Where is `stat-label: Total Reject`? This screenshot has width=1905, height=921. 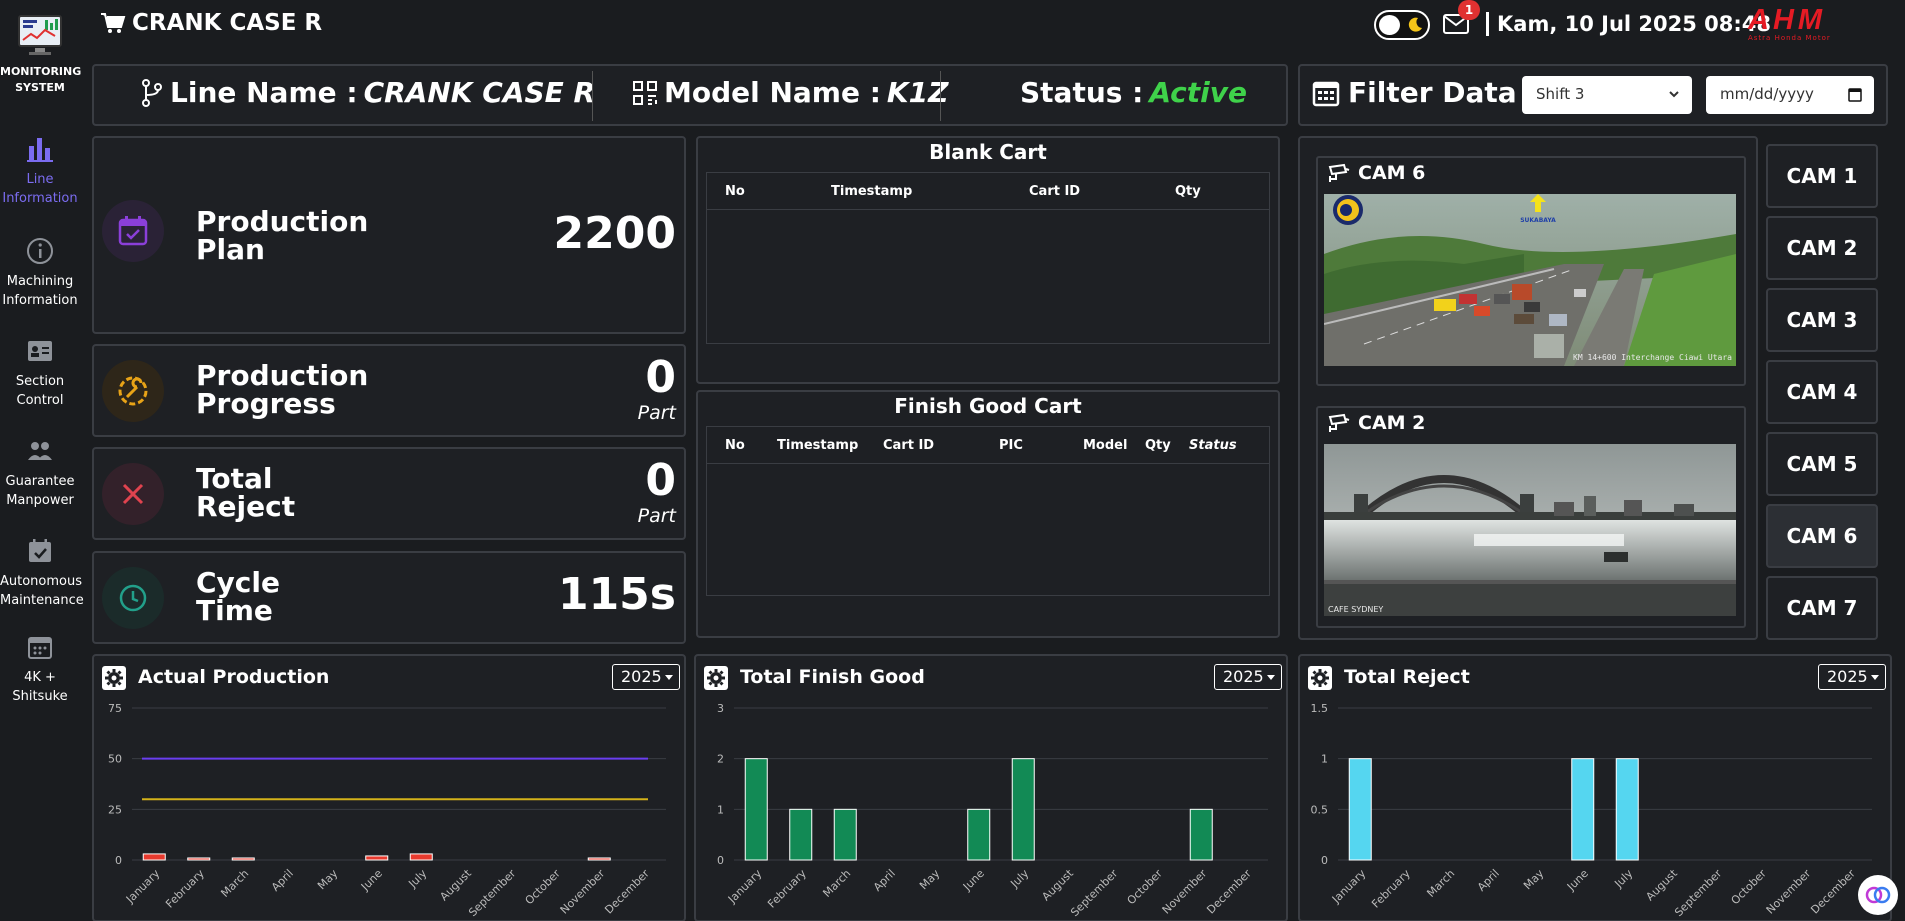
stat-label: Total Reject is located at coordinates (246, 492).